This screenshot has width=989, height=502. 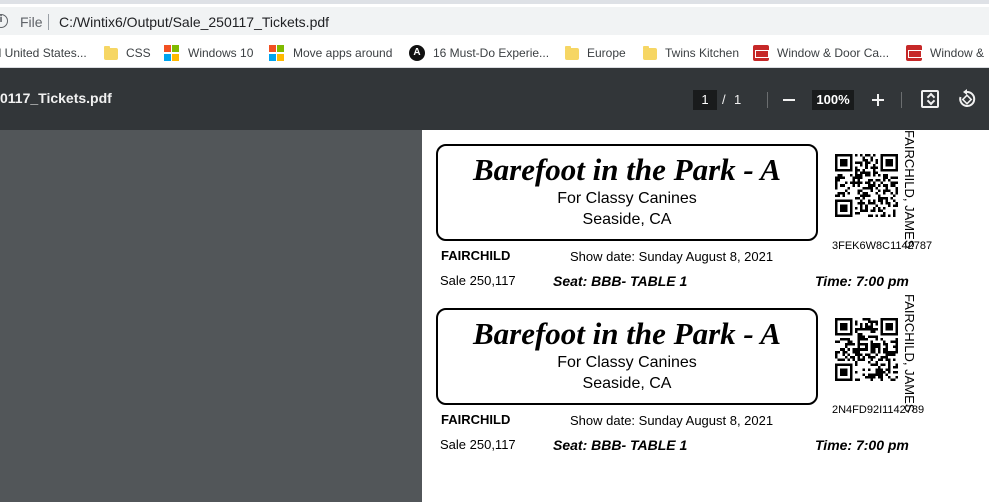 I want to click on bookmark-label: Move apps around, so click(x=343, y=53).